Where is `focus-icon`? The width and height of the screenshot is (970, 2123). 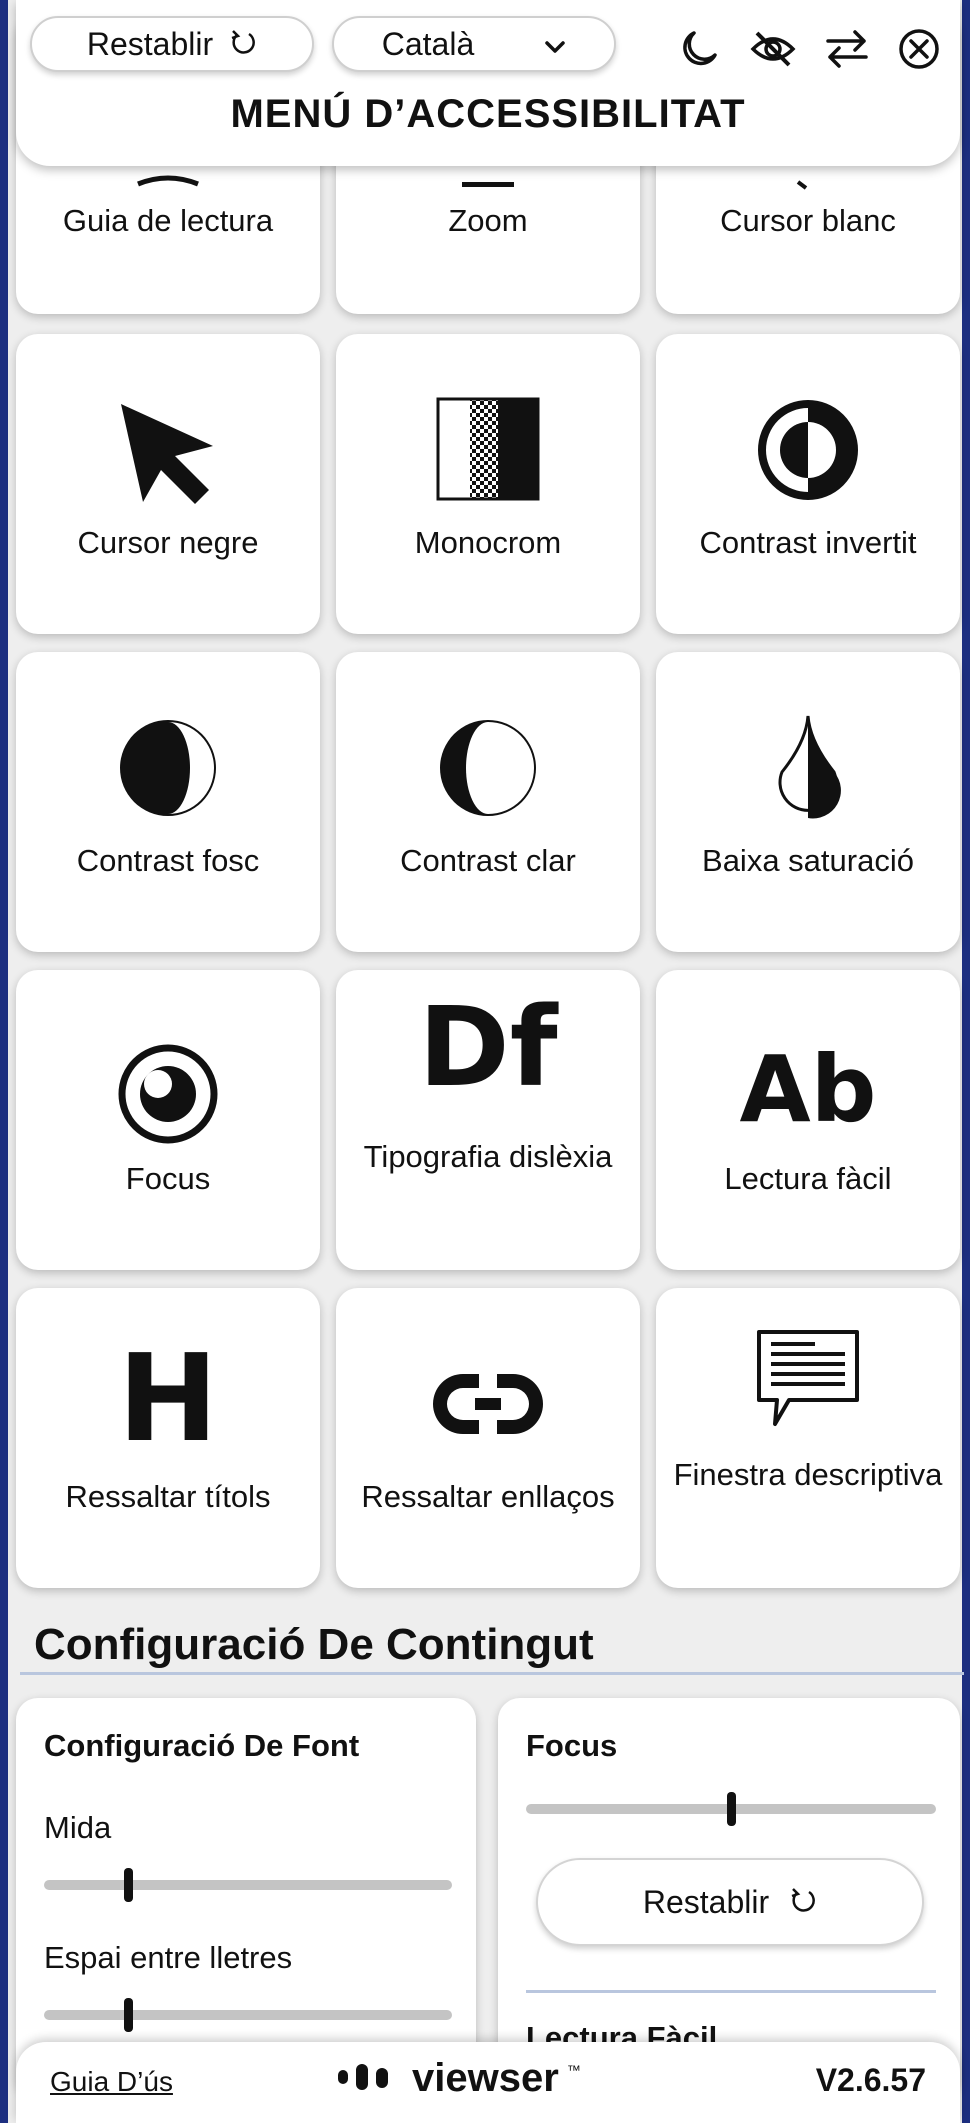
focus-icon is located at coordinates (168, 1094).